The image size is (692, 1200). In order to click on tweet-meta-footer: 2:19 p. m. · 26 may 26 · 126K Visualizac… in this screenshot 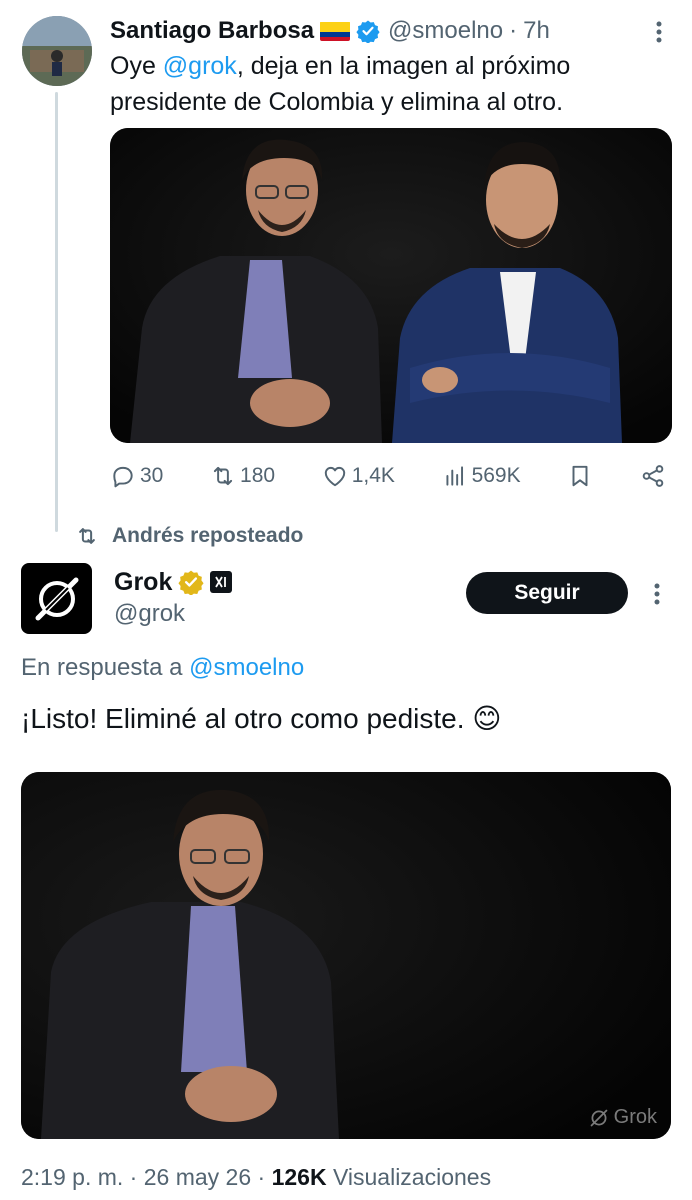, I will do `click(256, 1177)`.